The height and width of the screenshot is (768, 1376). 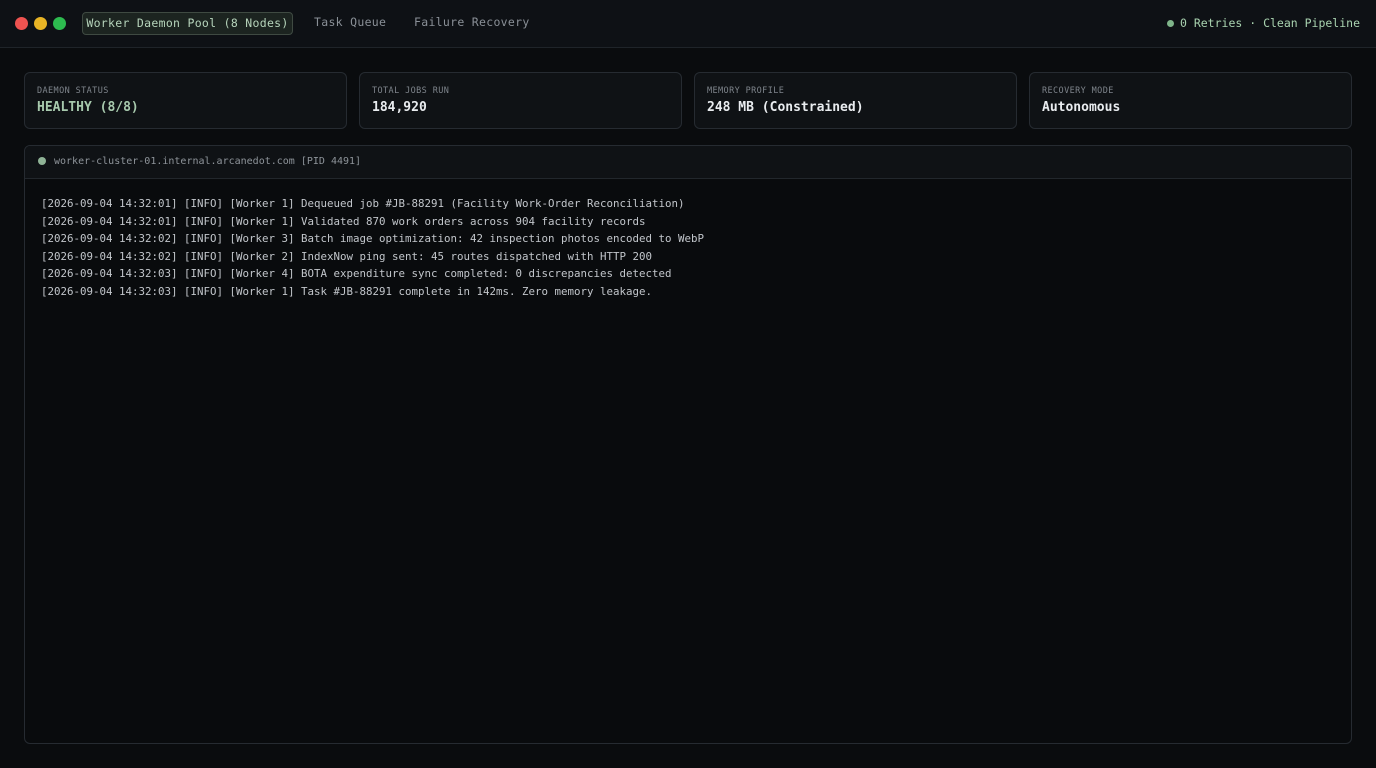 I want to click on total-jobs-label: TOTAL JOBS RUN, so click(x=411, y=91).